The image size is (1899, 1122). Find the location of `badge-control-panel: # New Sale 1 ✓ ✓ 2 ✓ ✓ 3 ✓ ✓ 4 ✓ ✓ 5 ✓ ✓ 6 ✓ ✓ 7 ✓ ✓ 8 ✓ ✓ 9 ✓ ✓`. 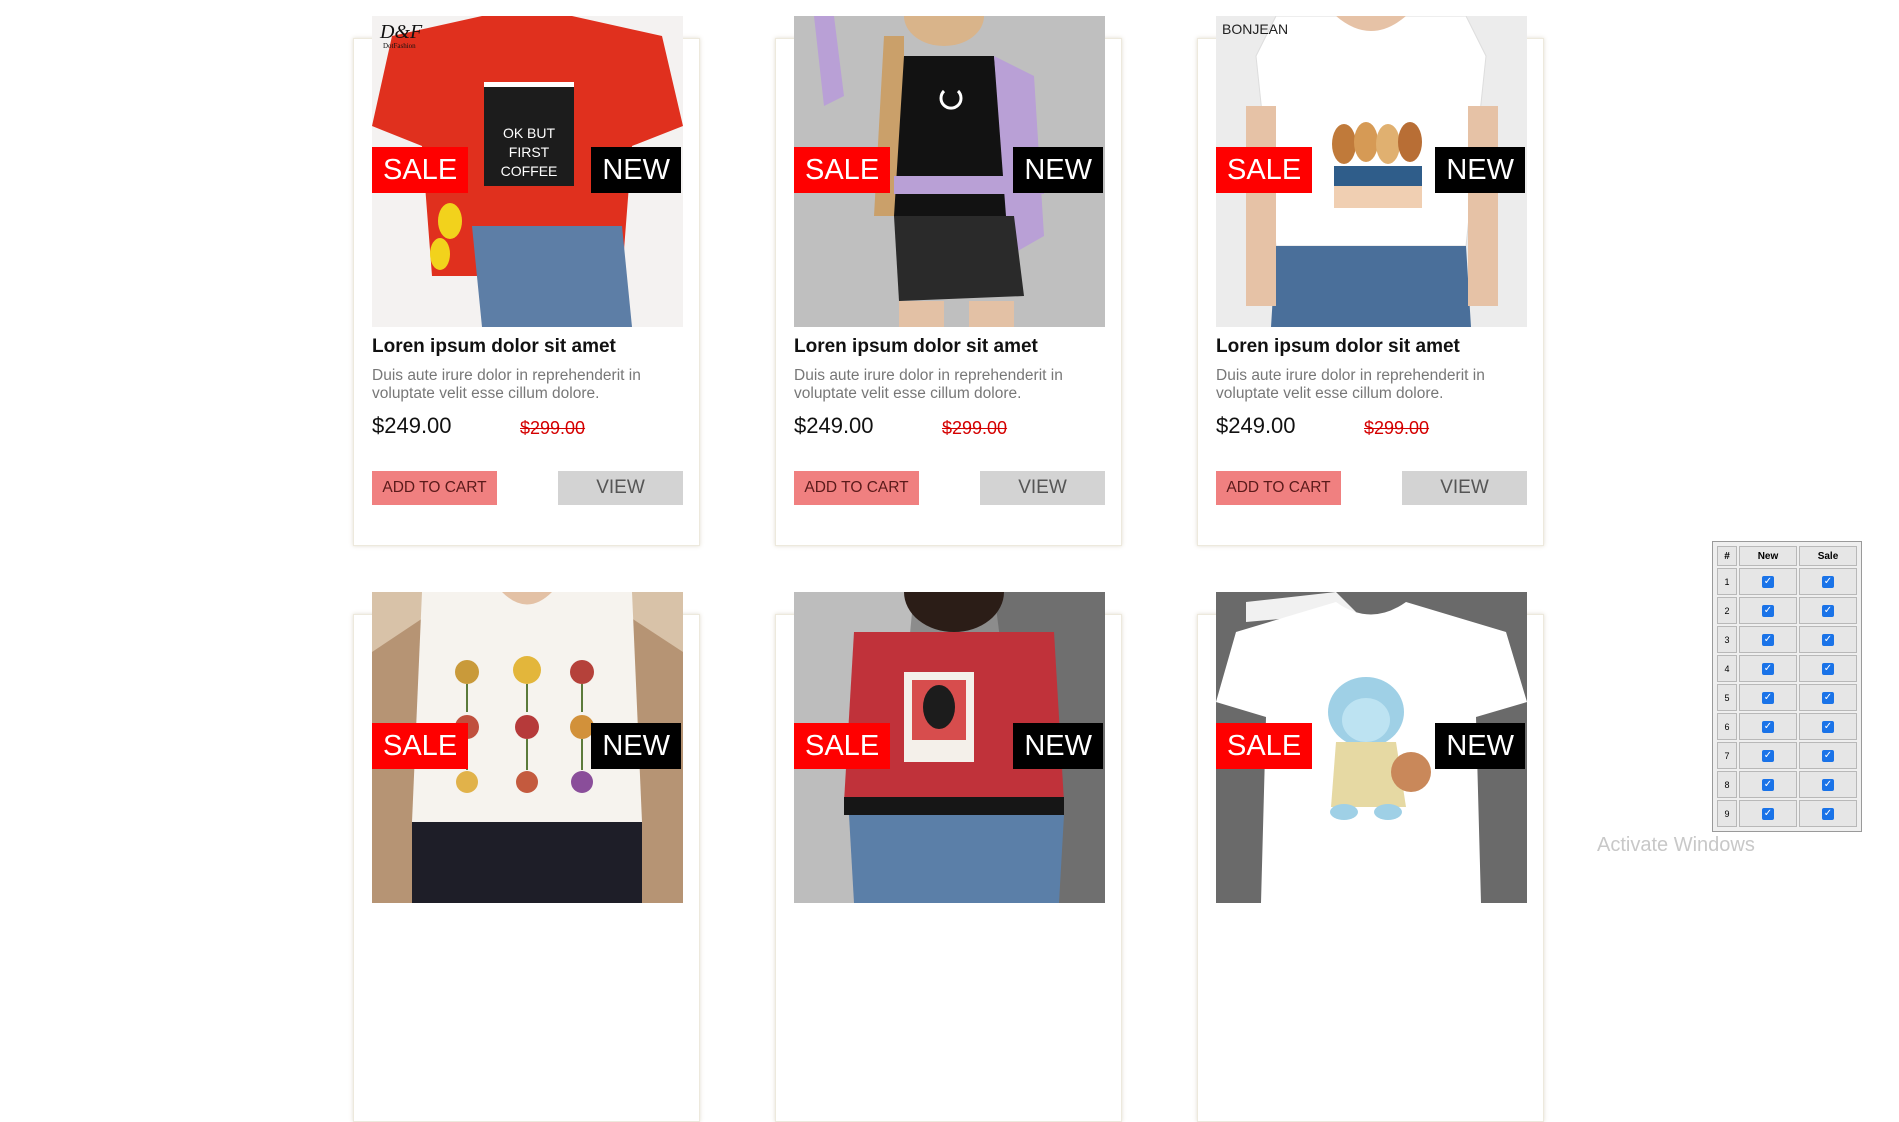

badge-control-panel: # New Sale 1 ✓ ✓ 2 ✓ ✓ 3 ✓ ✓ 4 ✓ ✓ 5 ✓ ✓ 6 ✓ ✓ 7 ✓ ✓ 8 ✓ ✓ 9 ✓ ✓ is located at coordinates (1787, 686).